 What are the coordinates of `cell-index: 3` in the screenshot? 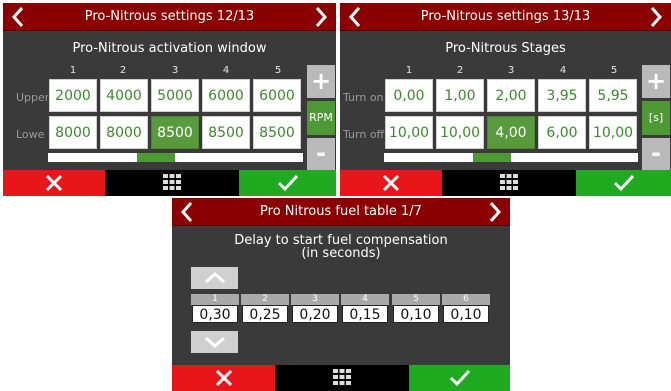 It's located at (315, 299).